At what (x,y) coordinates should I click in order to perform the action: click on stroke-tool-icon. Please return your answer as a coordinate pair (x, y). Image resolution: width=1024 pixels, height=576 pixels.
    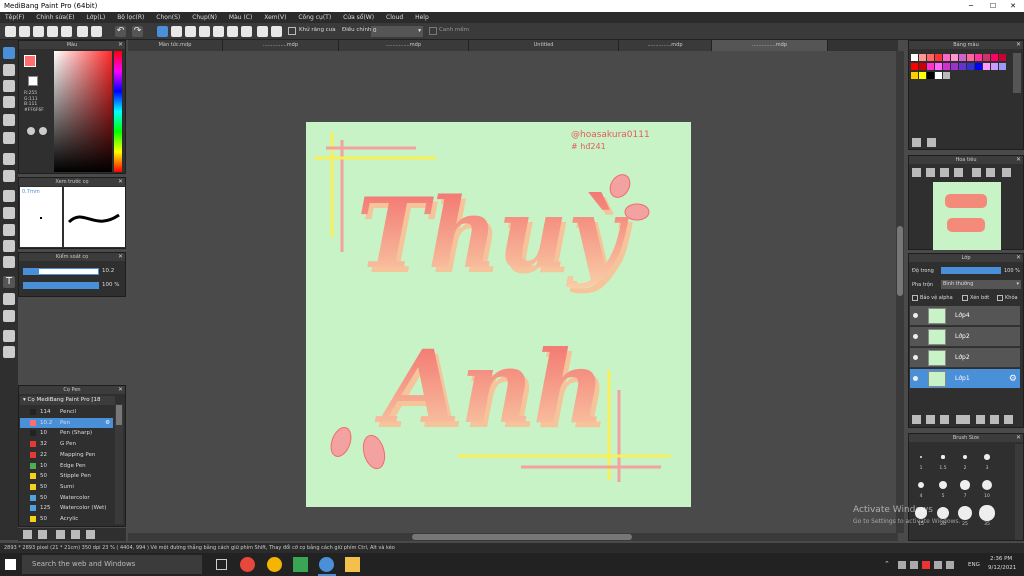
    Looking at the image, I should click on (162, 31).